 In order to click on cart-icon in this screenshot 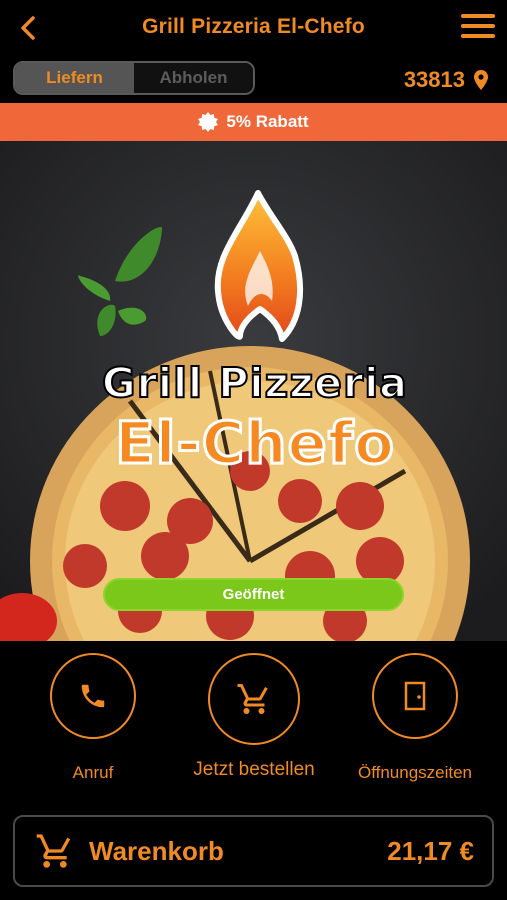, I will do `click(53, 851)`.